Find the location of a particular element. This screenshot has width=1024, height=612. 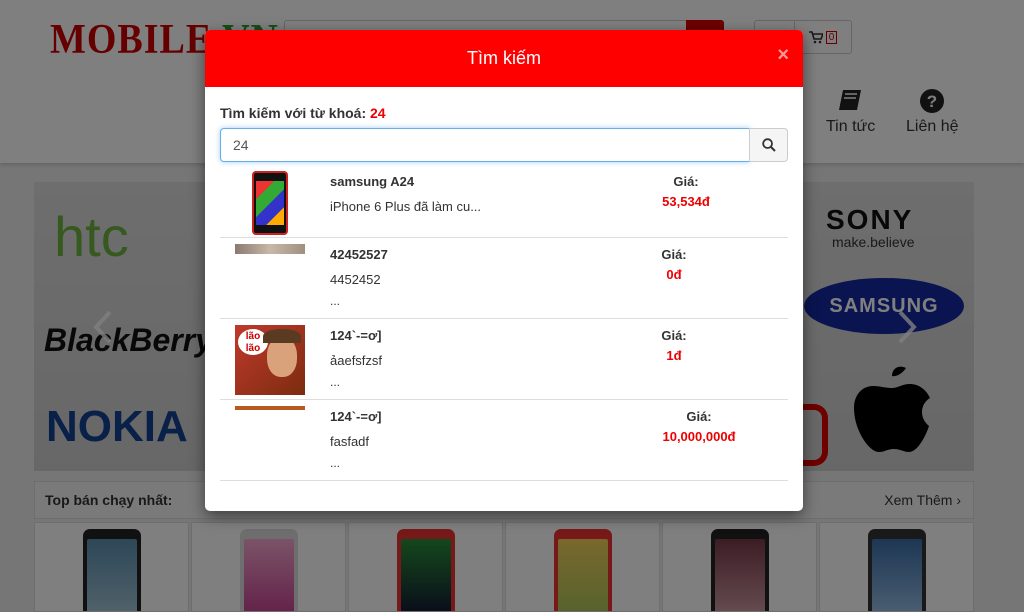

result-name: 42452527 is located at coordinates (359, 254).